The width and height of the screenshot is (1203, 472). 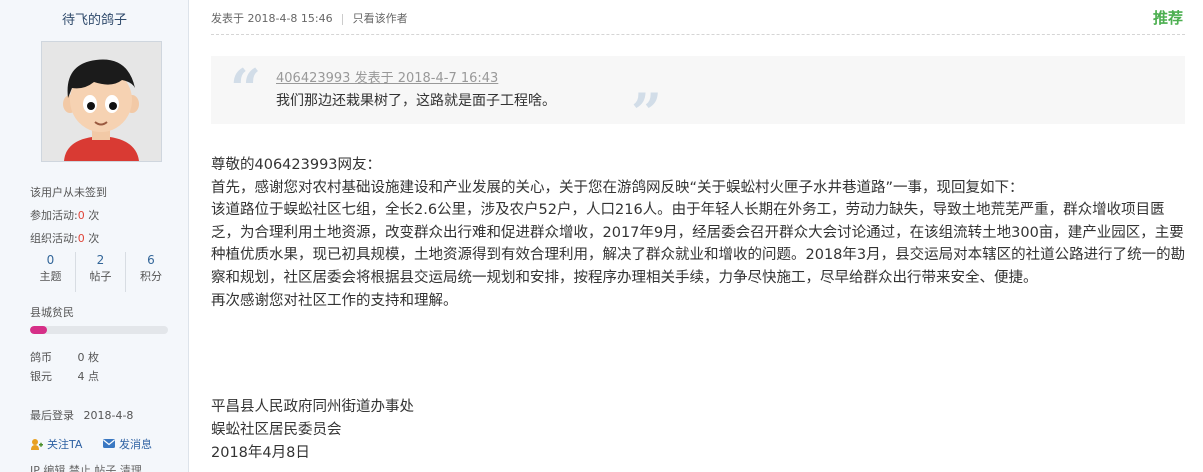 I want to click on signature-org: 平昌县人民政府同州街道办事处, so click(x=312, y=407).